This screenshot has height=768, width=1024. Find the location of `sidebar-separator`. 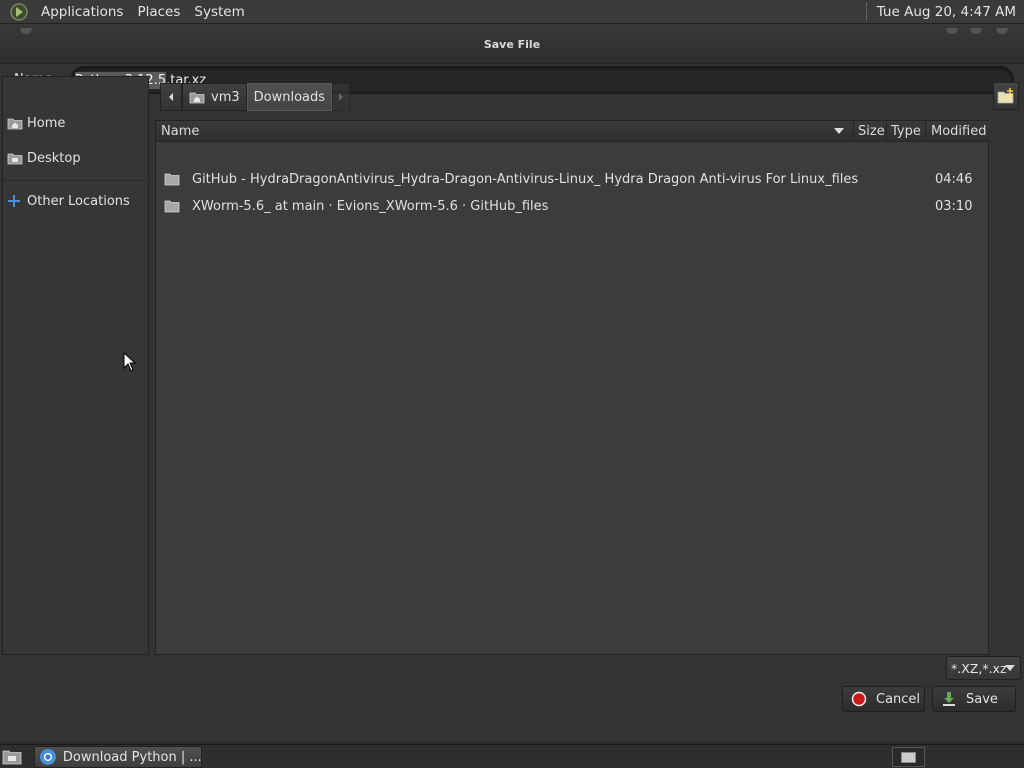

sidebar-separator is located at coordinates (76, 180).